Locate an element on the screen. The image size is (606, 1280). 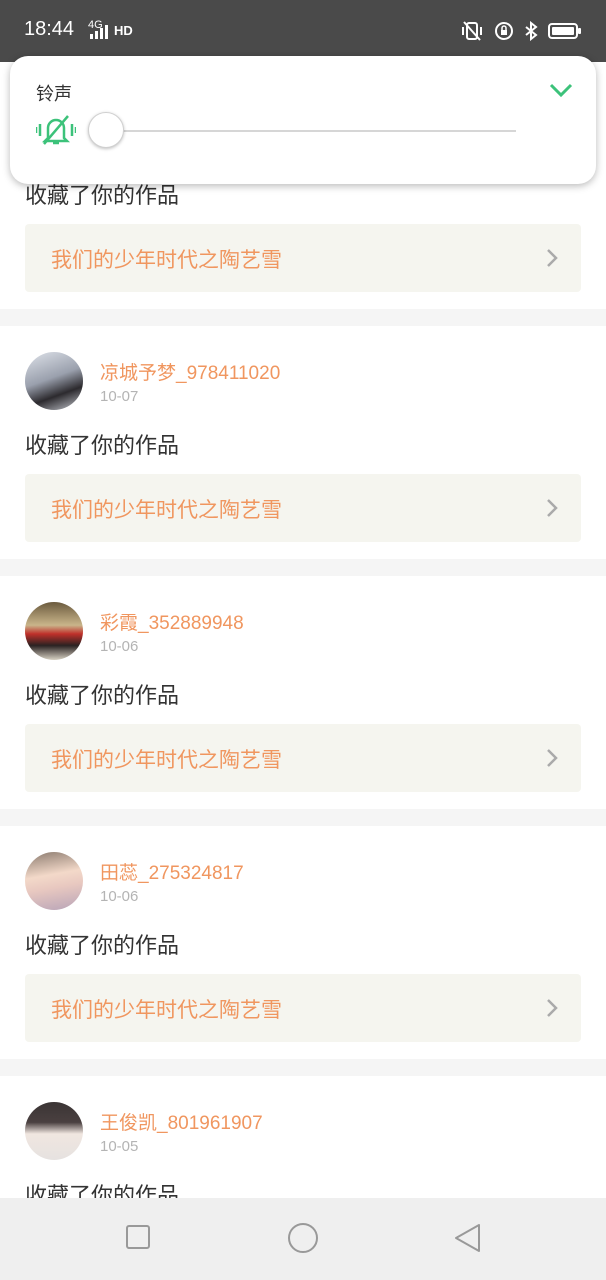
status-time: 18:44 is located at coordinates (49, 29).